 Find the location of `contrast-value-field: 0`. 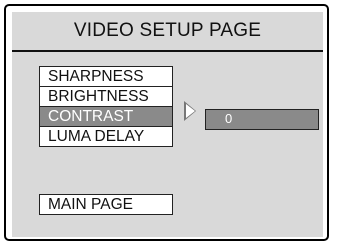

contrast-value-field: 0 is located at coordinates (262, 119).